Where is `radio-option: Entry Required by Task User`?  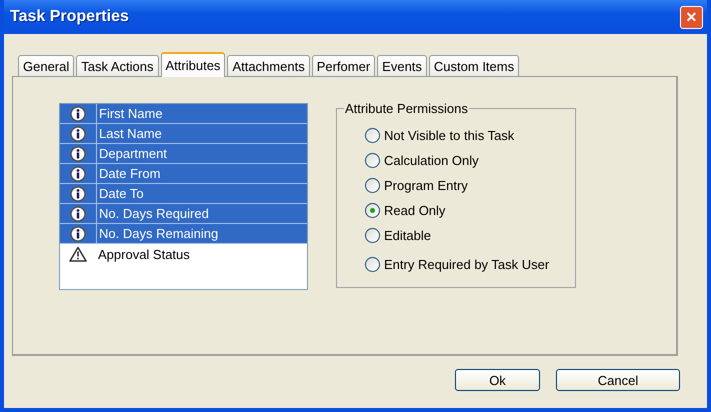
radio-option: Entry Required by Task User is located at coordinates (470, 264).